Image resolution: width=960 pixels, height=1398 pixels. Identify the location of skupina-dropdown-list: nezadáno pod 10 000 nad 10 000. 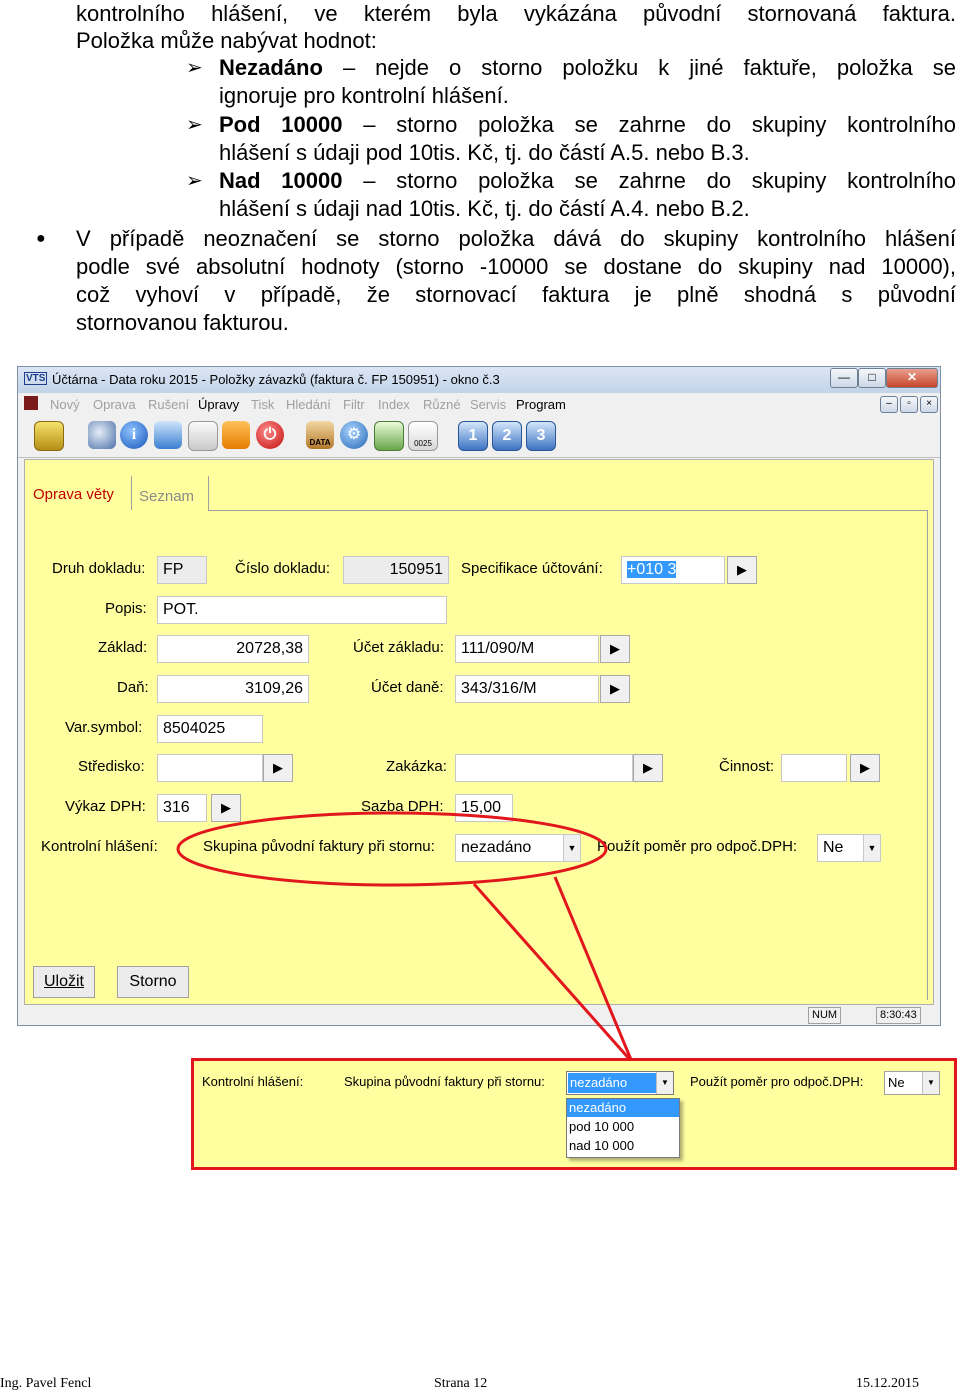
(623, 1128).